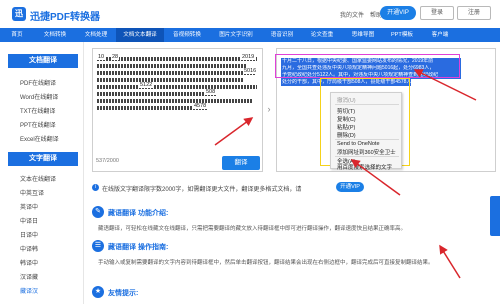 The width and height of the screenshot is (500, 304). What do you see at coordinates (140, 35) in the screenshot?
I see `nav-doc-translate: 文档文本翻译` at bounding box center [140, 35].